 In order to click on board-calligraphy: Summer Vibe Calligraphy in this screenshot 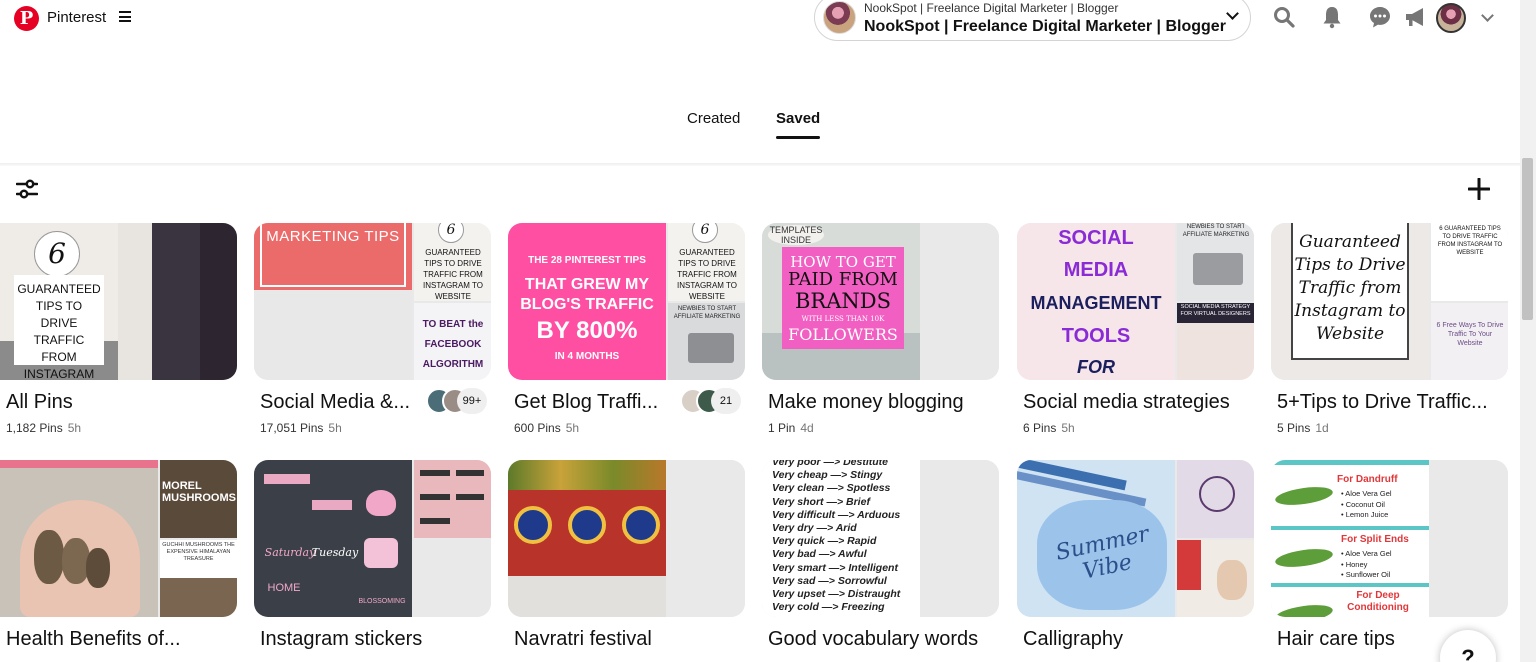, I will do `click(1135, 555)`.